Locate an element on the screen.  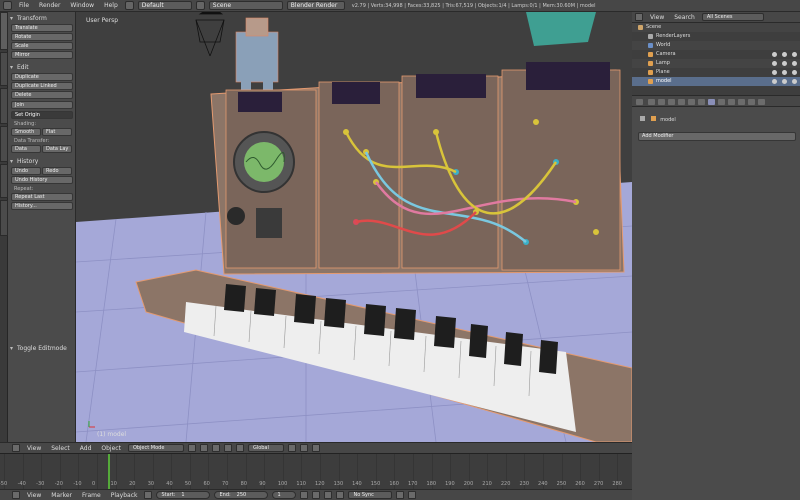
screen-layout-icon is located at coordinates (129, 5).